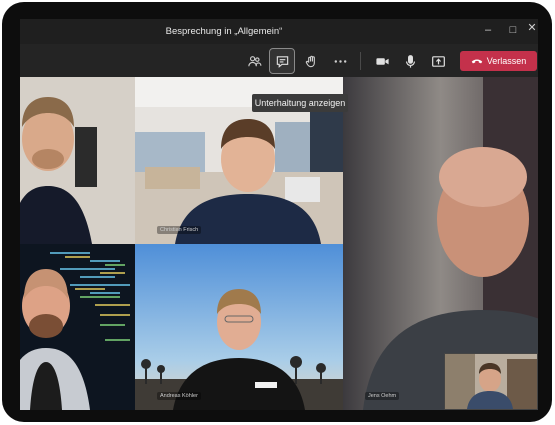 The height and width of the screenshot is (425, 555). What do you see at coordinates (531, 28) in the screenshot?
I see `close-icon: ✕` at bounding box center [531, 28].